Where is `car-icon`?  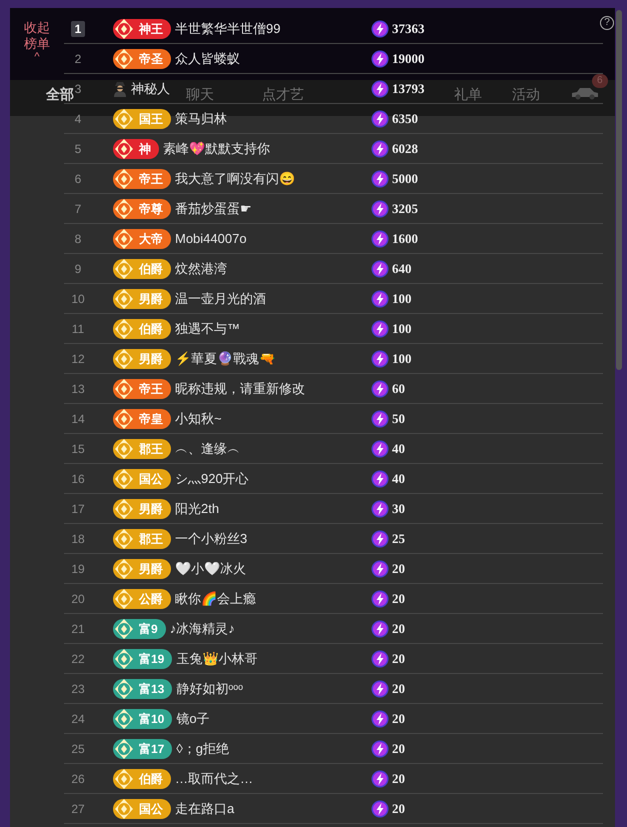
car-icon is located at coordinates (585, 93).